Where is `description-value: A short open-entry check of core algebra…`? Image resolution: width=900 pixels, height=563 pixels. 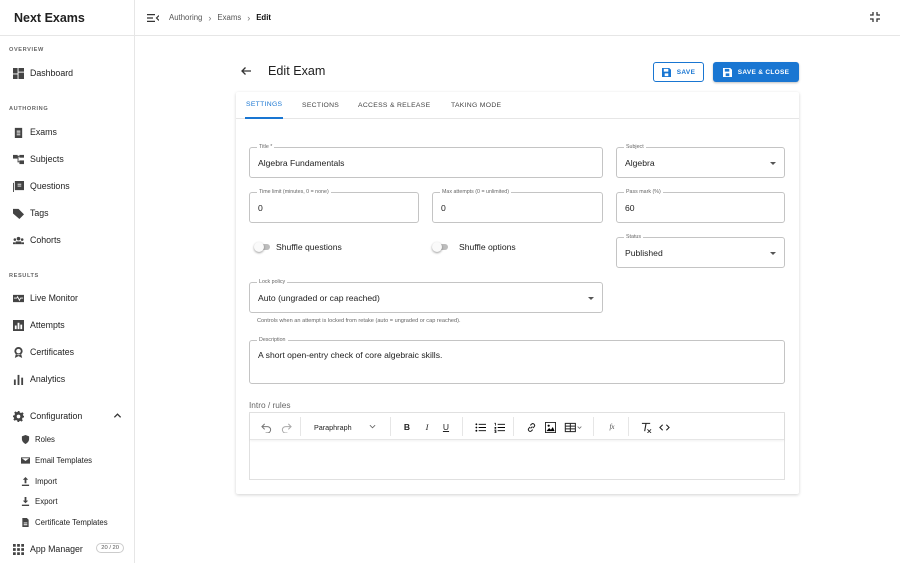
description-value: A short open-entry check of core algebra… is located at coordinates (350, 355).